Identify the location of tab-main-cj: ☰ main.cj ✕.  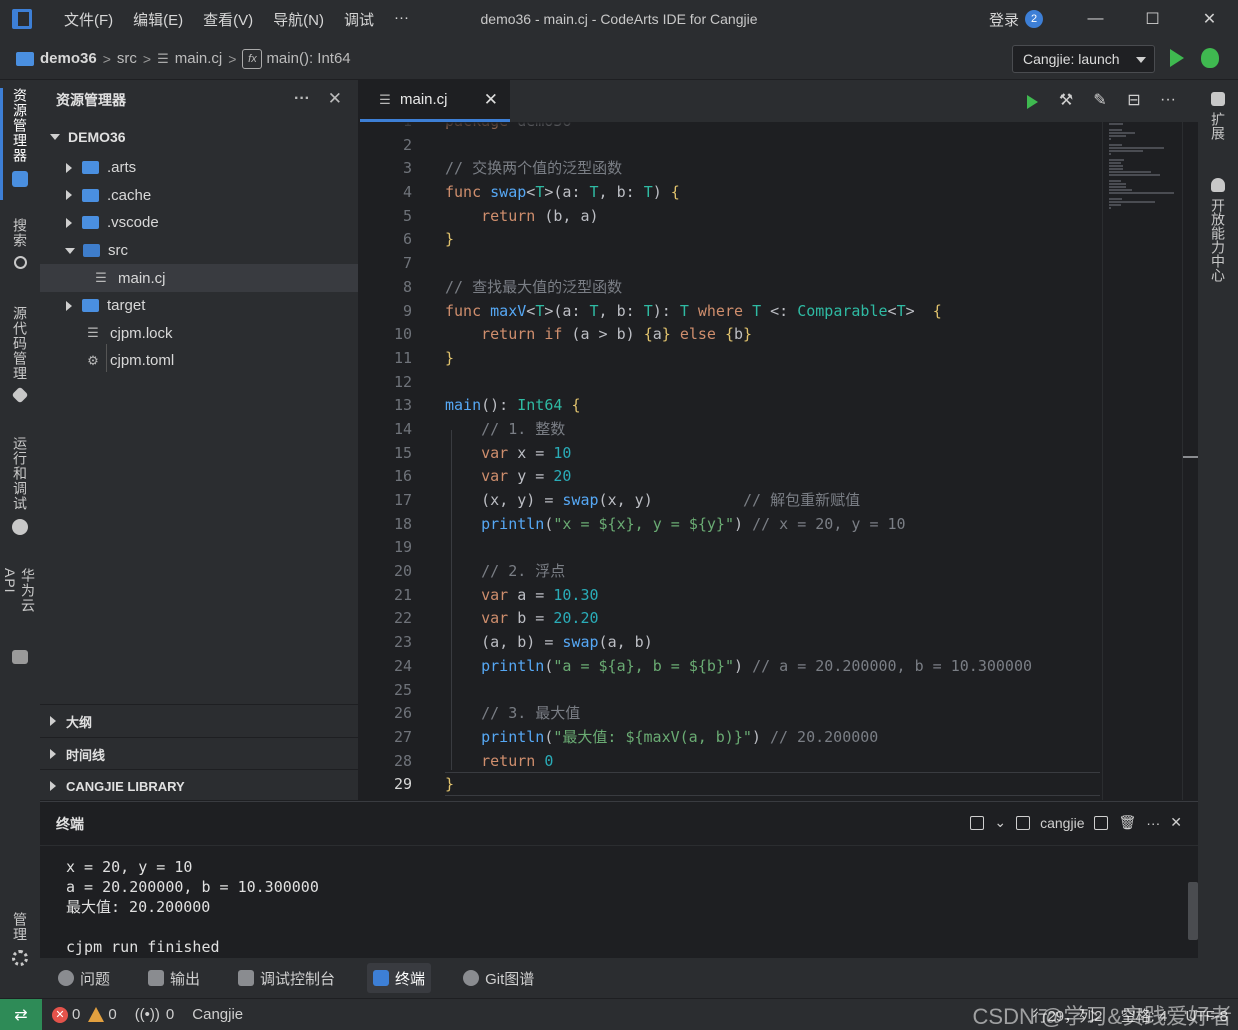
(435, 101).